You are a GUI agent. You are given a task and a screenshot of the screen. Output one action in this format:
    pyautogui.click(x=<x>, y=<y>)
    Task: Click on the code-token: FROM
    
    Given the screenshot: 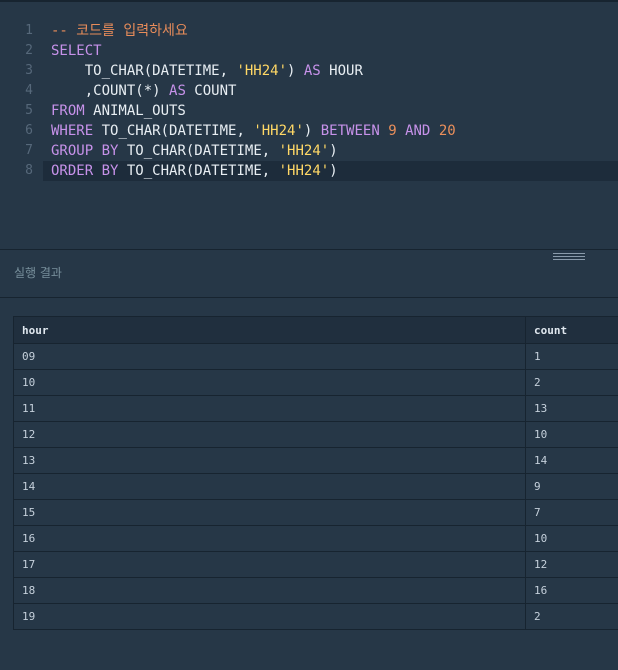 What is the action you would take?
    pyautogui.click(x=68, y=111)
    